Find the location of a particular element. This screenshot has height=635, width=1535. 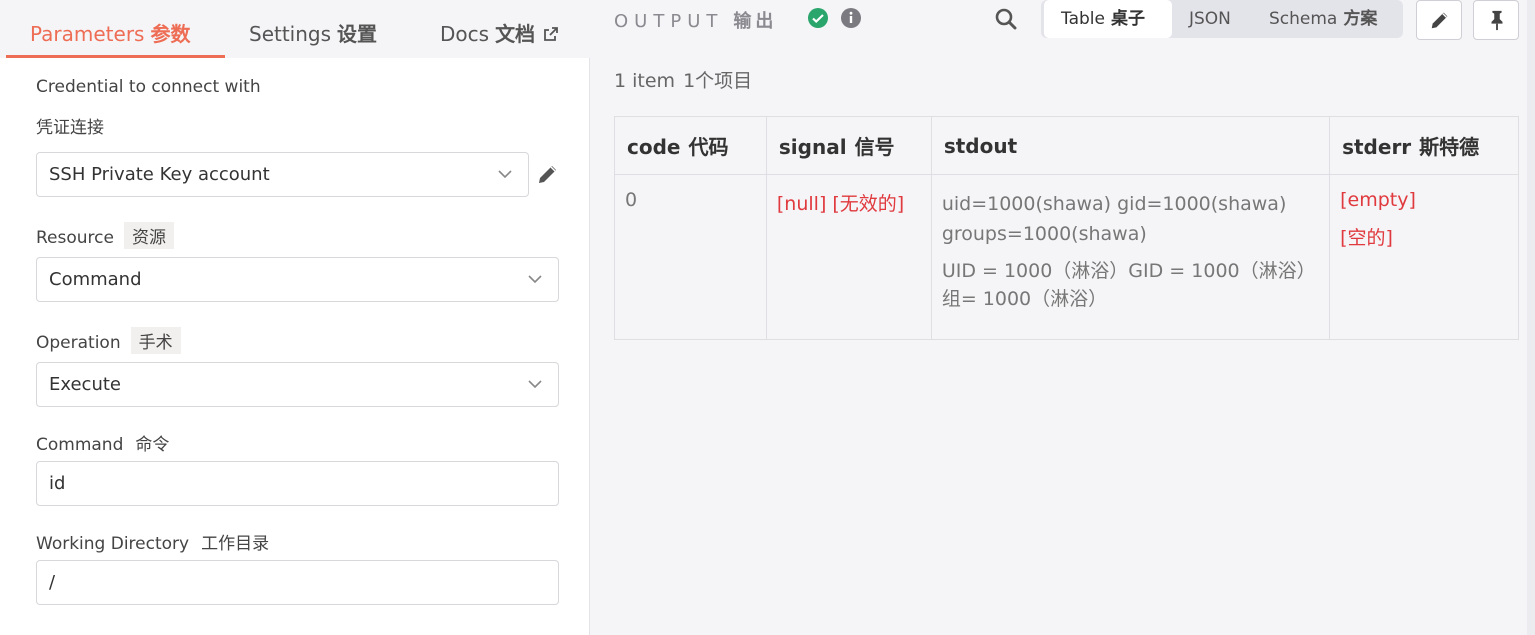

output-title-en: OUTPUT is located at coordinates (669, 21).